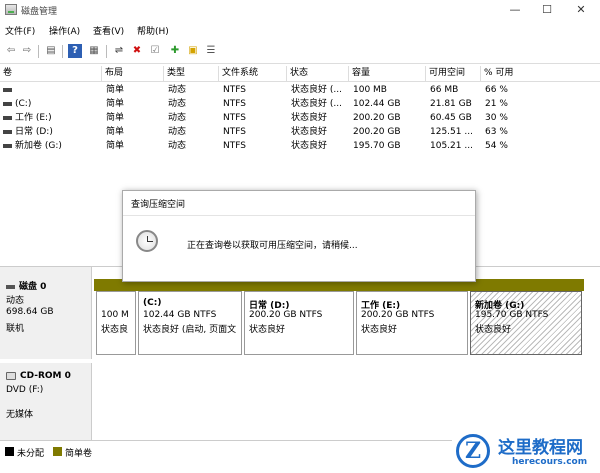 Image resolution: width=600 pixels, height=473 pixels. Describe the element at coordinates (412, 323) in the screenshot. I see `partition-e: 工作 (E:) 200.20 GB NTFS 状态良好` at that location.